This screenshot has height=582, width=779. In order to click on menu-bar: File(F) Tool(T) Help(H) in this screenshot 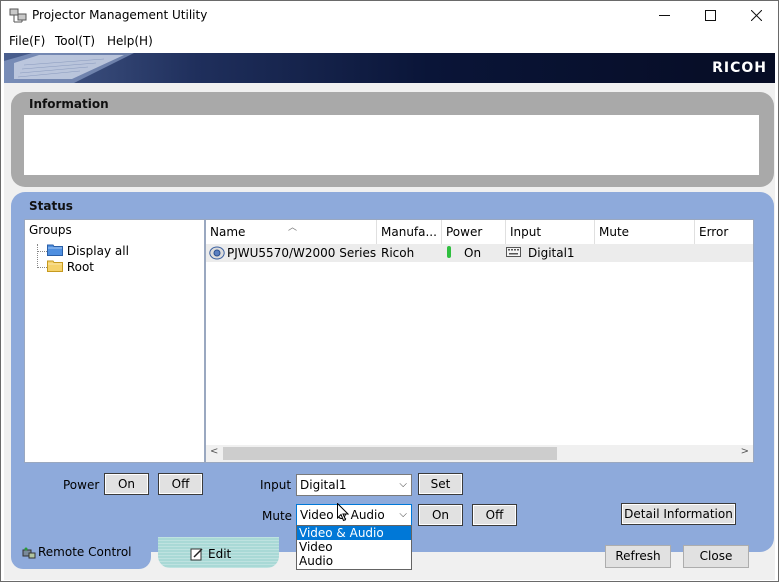, I will do `click(389, 42)`.